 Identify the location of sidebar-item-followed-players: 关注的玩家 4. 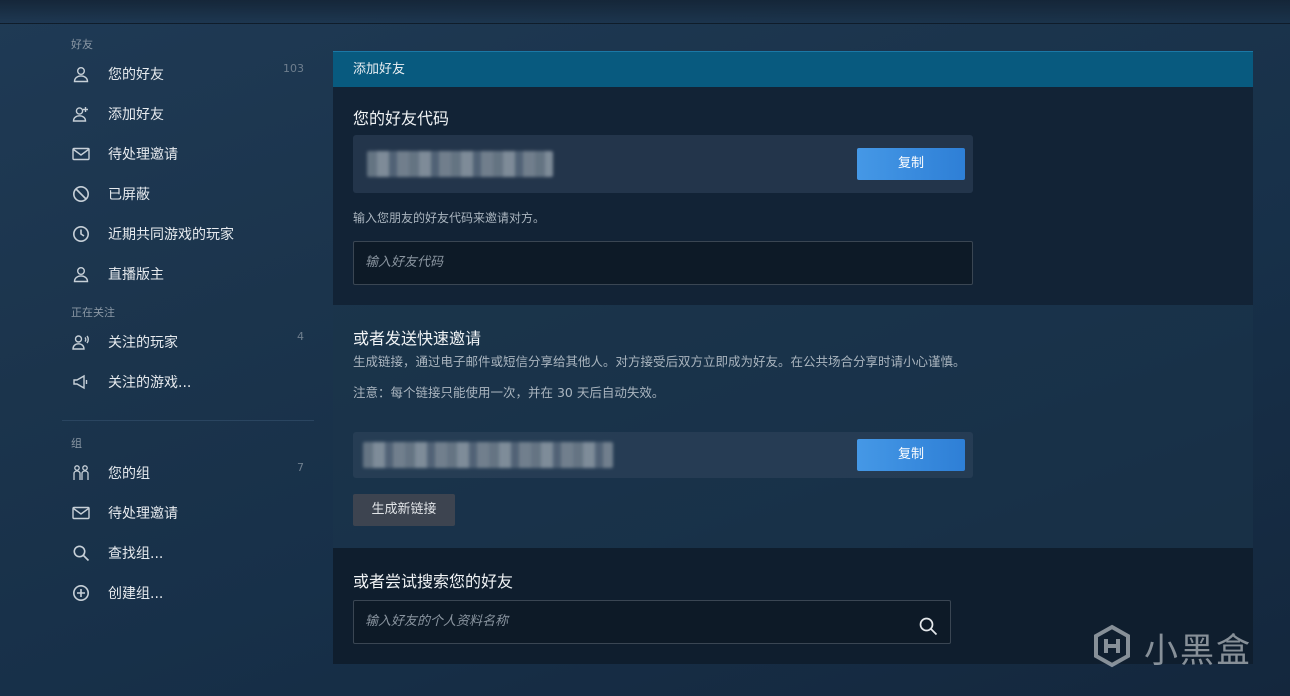
(188, 342).